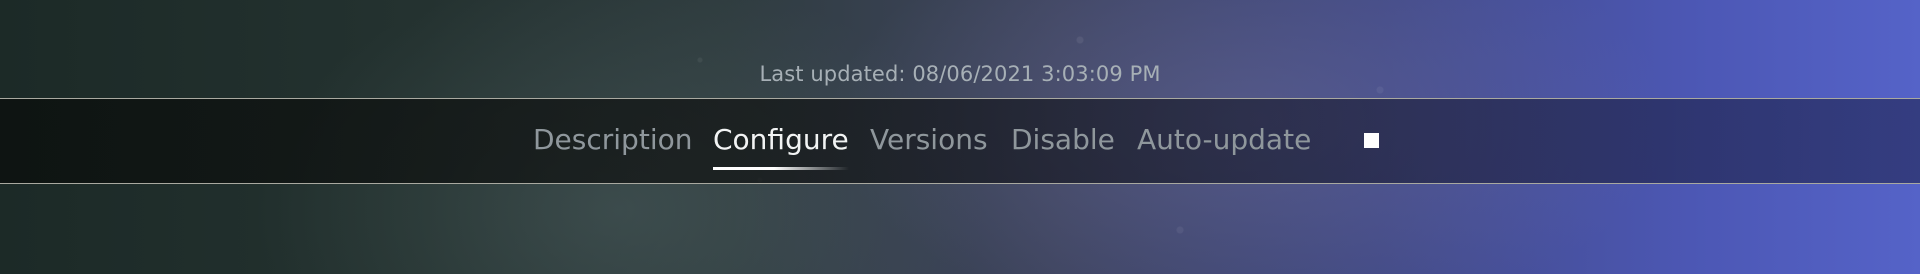  I want to click on tab-description: Description, so click(612, 139).